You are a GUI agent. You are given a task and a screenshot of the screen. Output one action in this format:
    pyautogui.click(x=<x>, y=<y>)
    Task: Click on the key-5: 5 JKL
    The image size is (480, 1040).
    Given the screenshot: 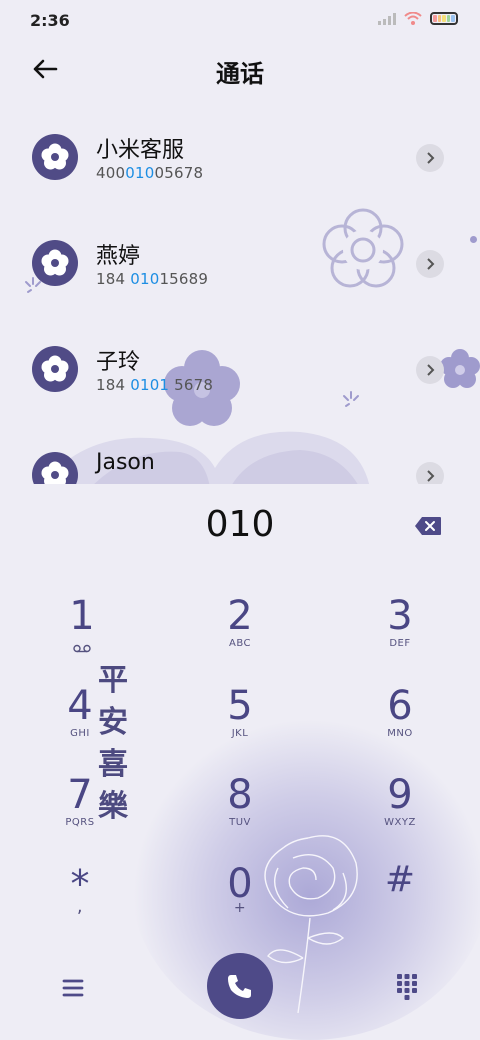 What is the action you would take?
    pyautogui.click(x=240, y=724)
    